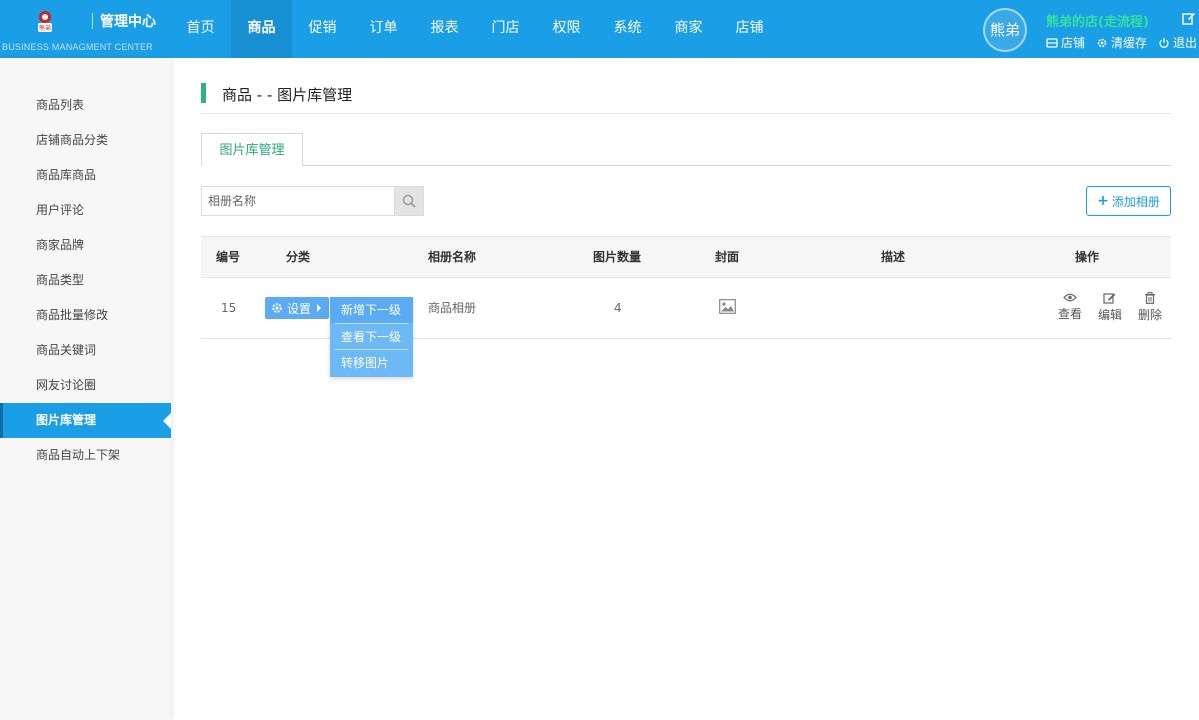  What do you see at coordinates (1150, 298) in the screenshot?
I see `trash-icon` at bounding box center [1150, 298].